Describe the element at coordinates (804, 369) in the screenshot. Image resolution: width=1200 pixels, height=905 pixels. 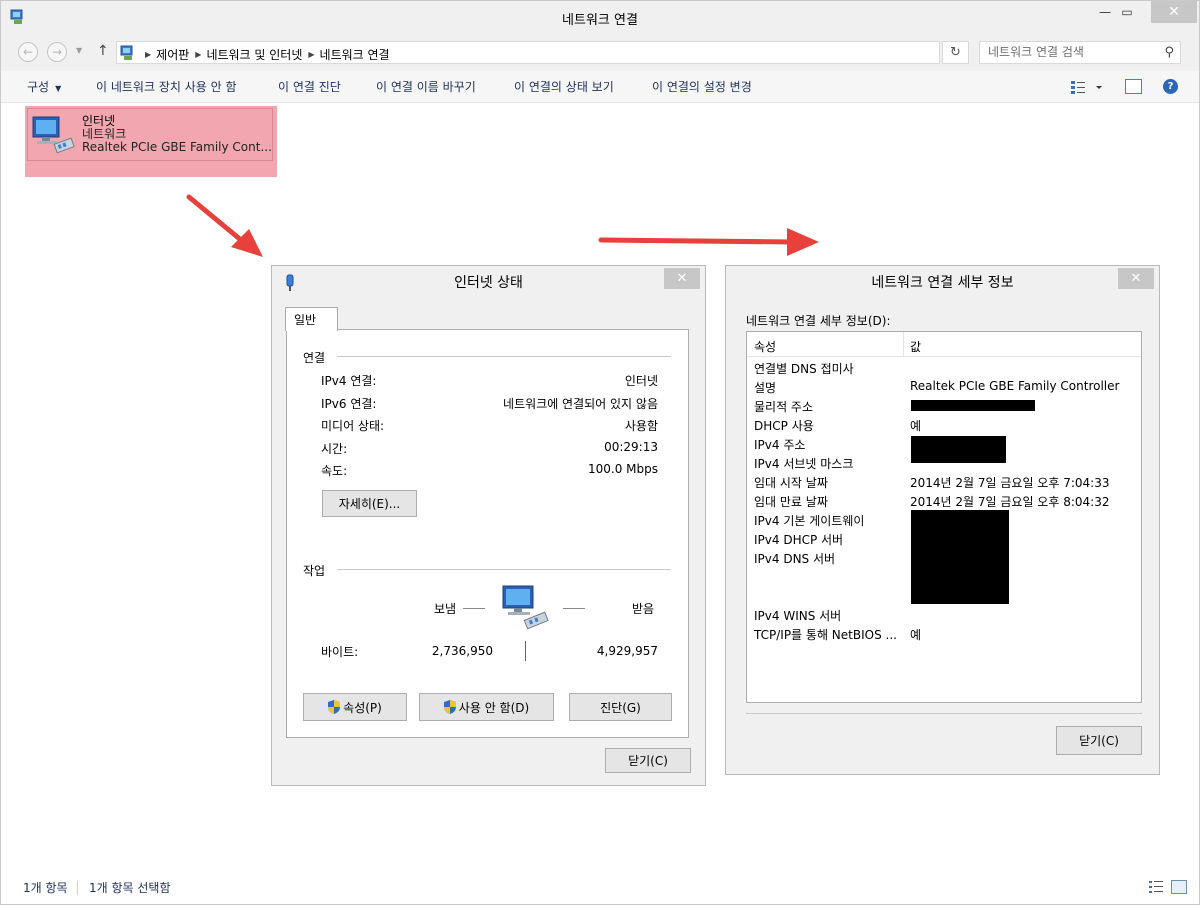
I see `detail-row-property: 연결별 DNS 접미사` at that location.